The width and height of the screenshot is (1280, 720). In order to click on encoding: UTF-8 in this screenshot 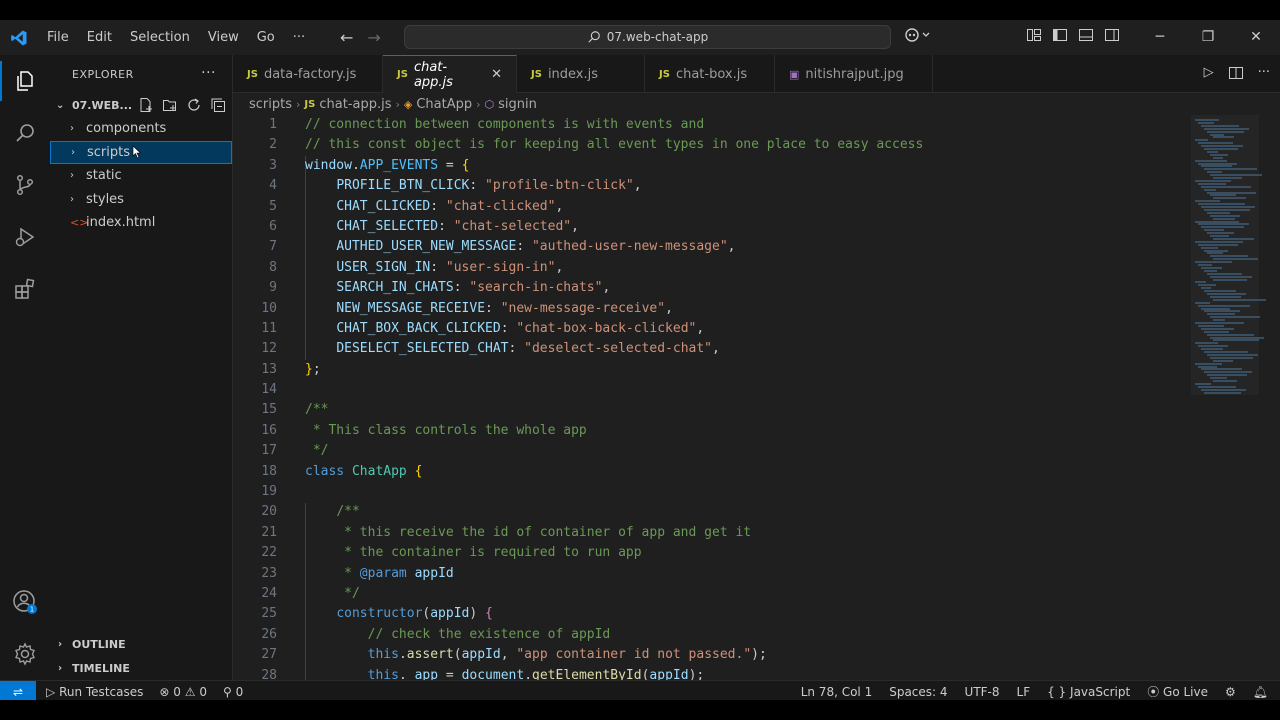, I will do `click(982, 692)`.